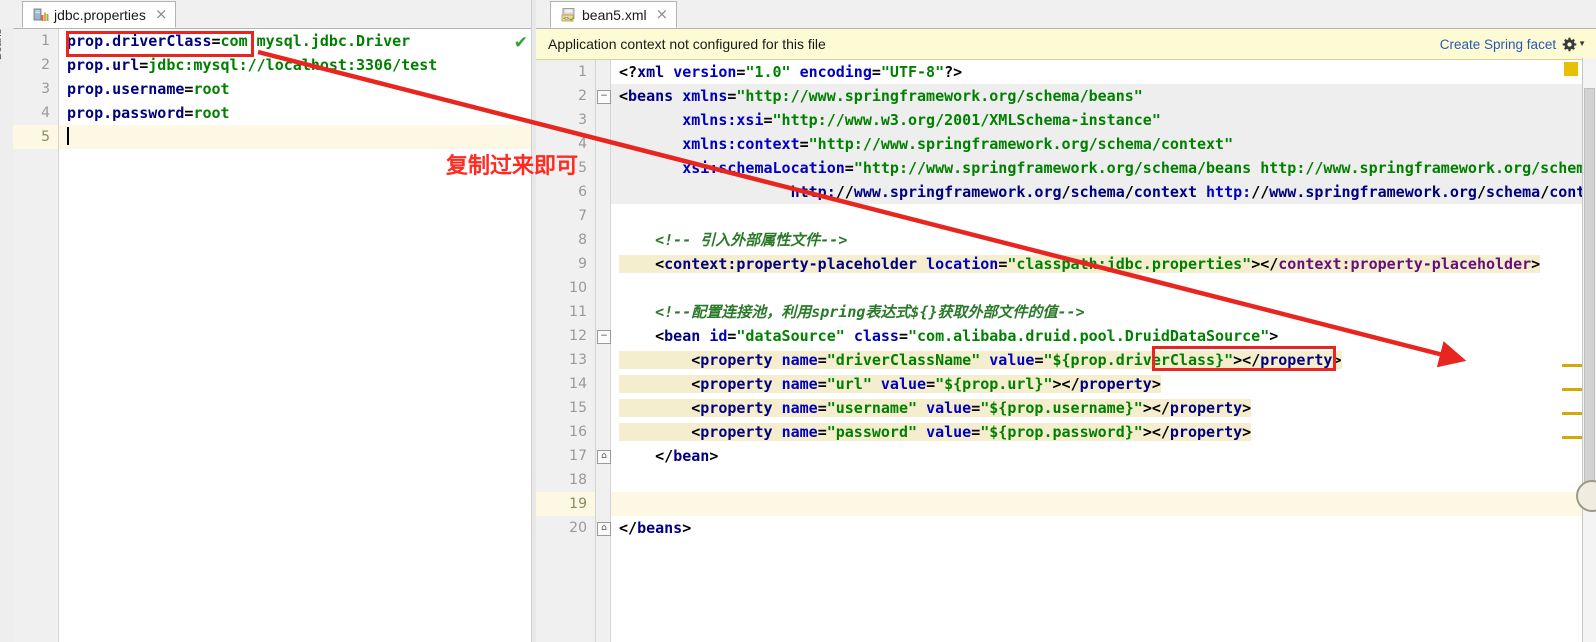 Image resolution: width=1596 pixels, height=642 pixels. I want to click on line-number: 4, so click(45, 113).